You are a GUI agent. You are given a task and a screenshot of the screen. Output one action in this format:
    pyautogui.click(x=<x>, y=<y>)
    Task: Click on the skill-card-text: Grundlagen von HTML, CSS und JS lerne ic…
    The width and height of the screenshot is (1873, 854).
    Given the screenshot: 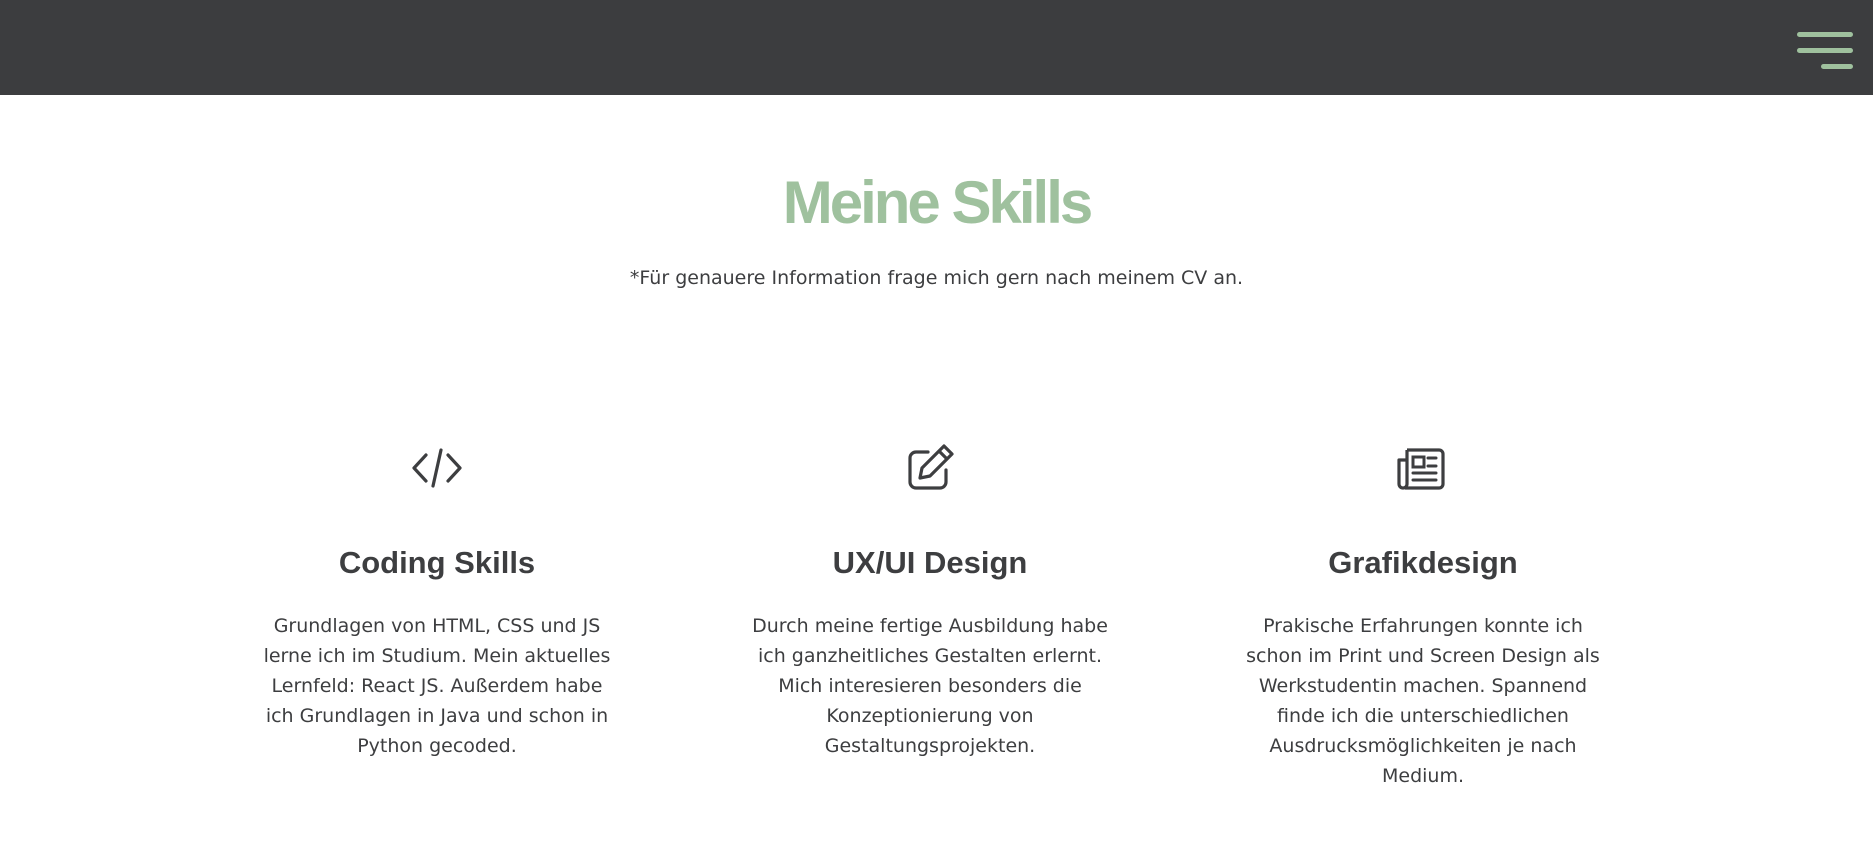 What is the action you would take?
    pyautogui.click(x=437, y=686)
    